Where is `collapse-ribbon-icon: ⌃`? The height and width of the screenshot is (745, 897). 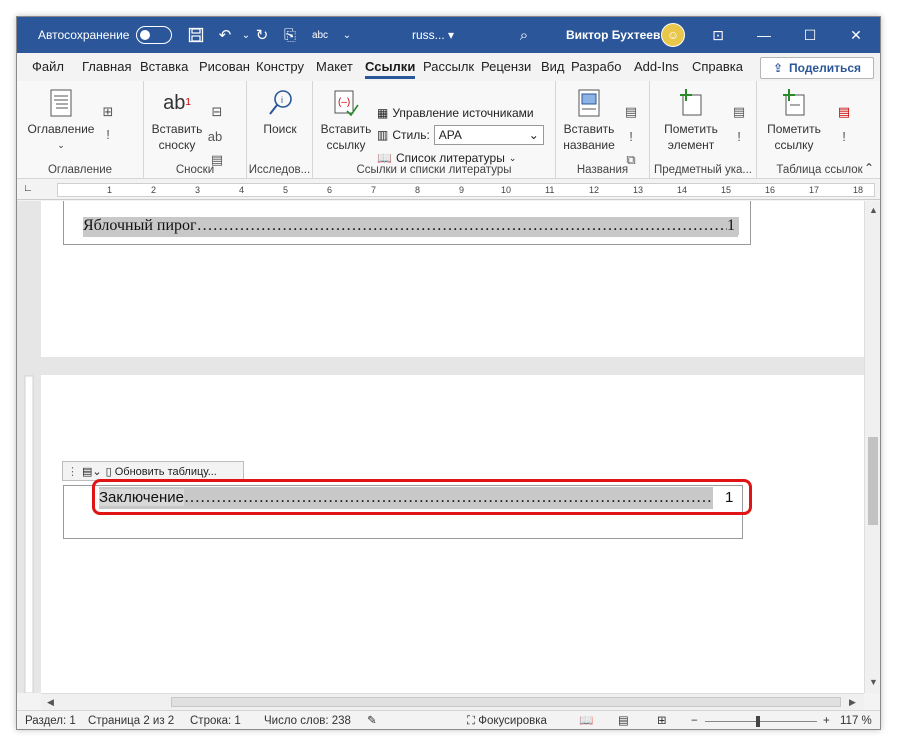 collapse-ribbon-icon: ⌃ is located at coordinates (869, 168).